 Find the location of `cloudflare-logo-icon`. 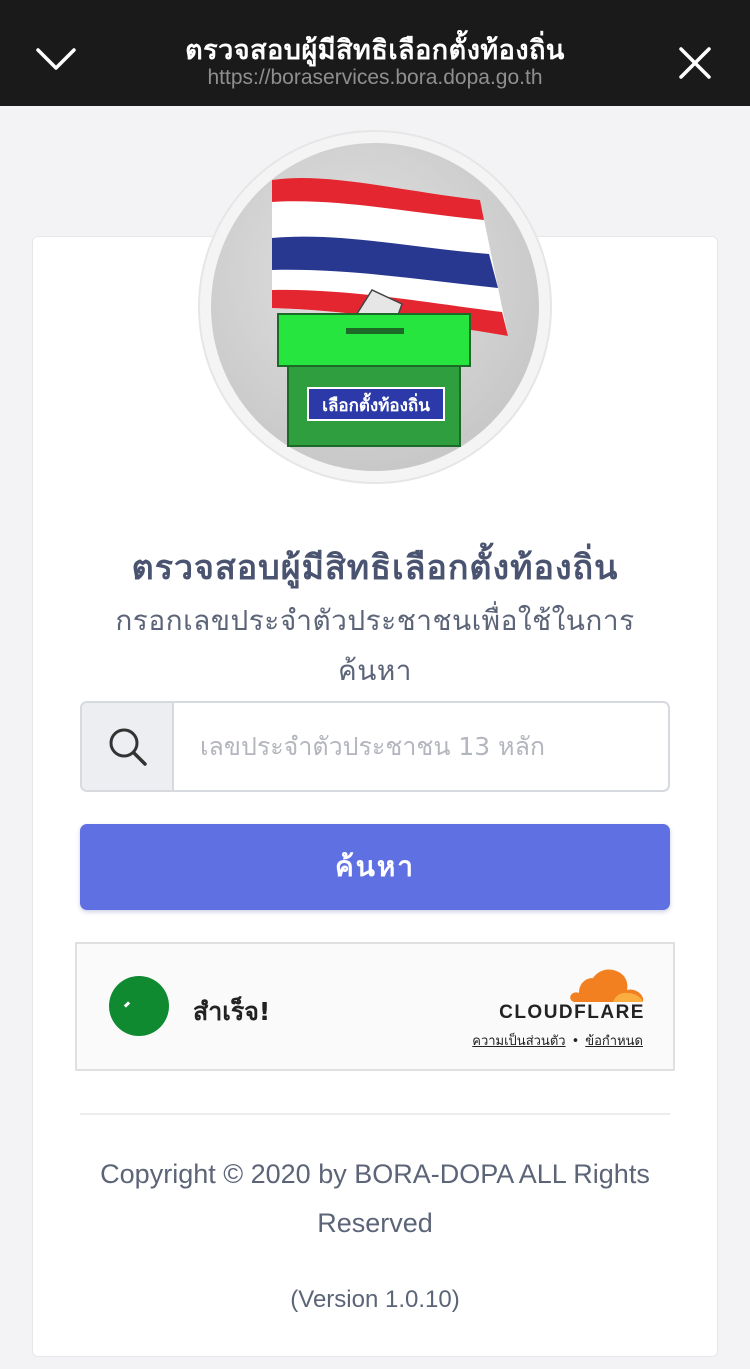

cloudflare-logo-icon is located at coordinates (606, 985).